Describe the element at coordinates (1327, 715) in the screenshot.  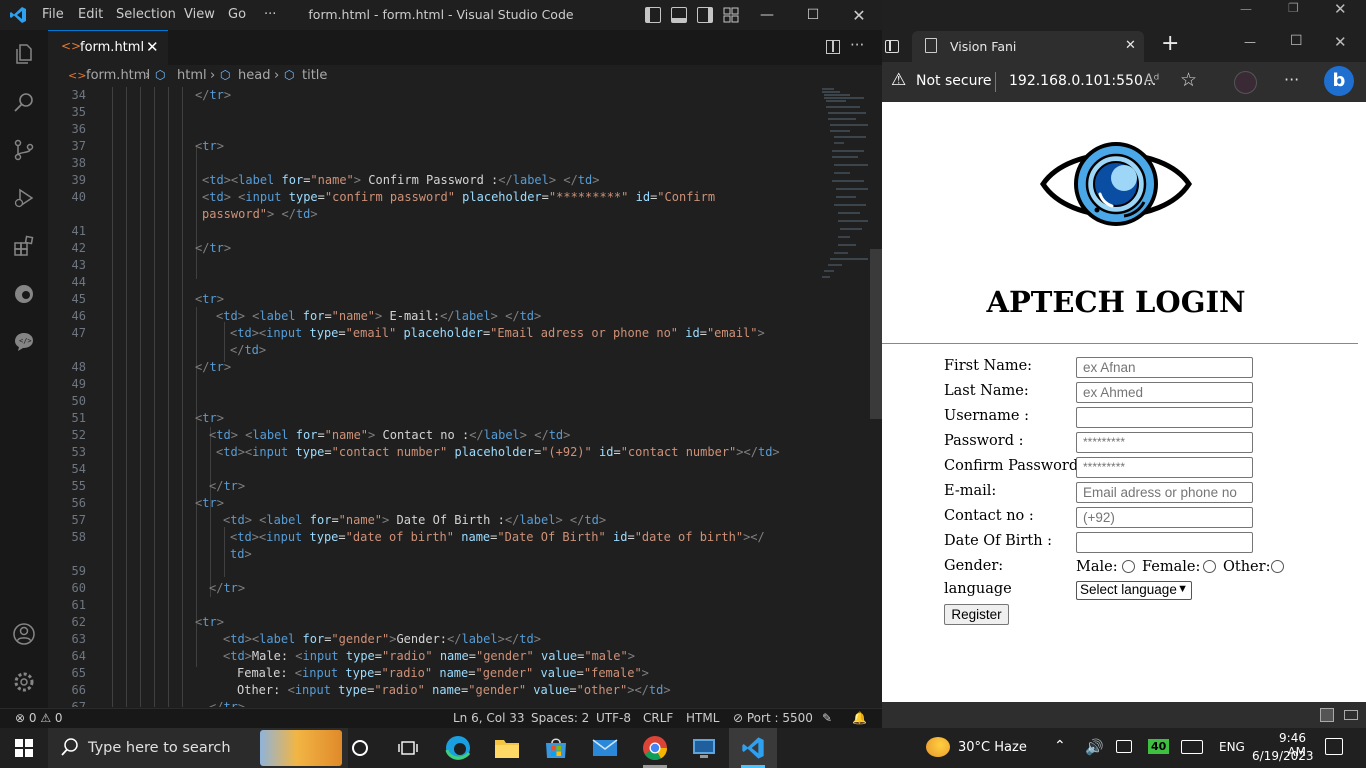
I see `sidebar-toggle-icon` at that location.